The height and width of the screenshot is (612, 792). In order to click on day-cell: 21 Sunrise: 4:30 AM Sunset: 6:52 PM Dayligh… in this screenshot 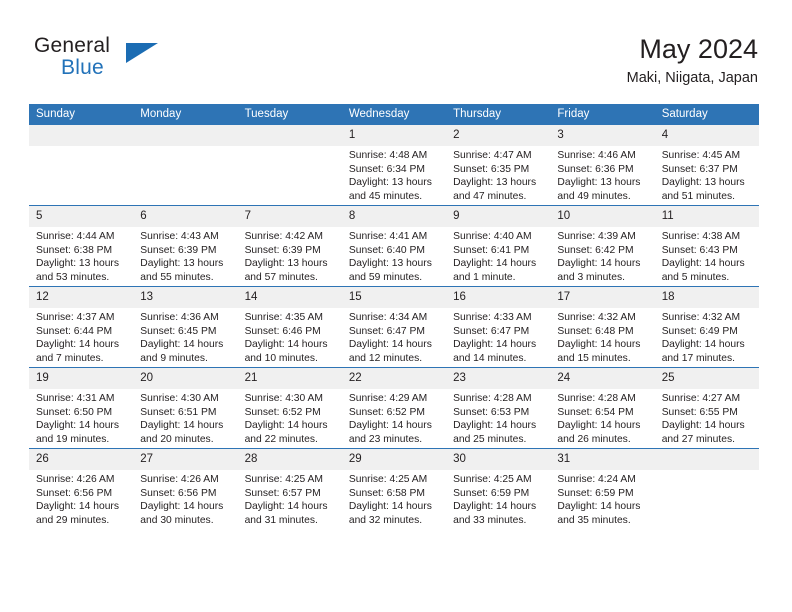, I will do `click(289, 408)`.